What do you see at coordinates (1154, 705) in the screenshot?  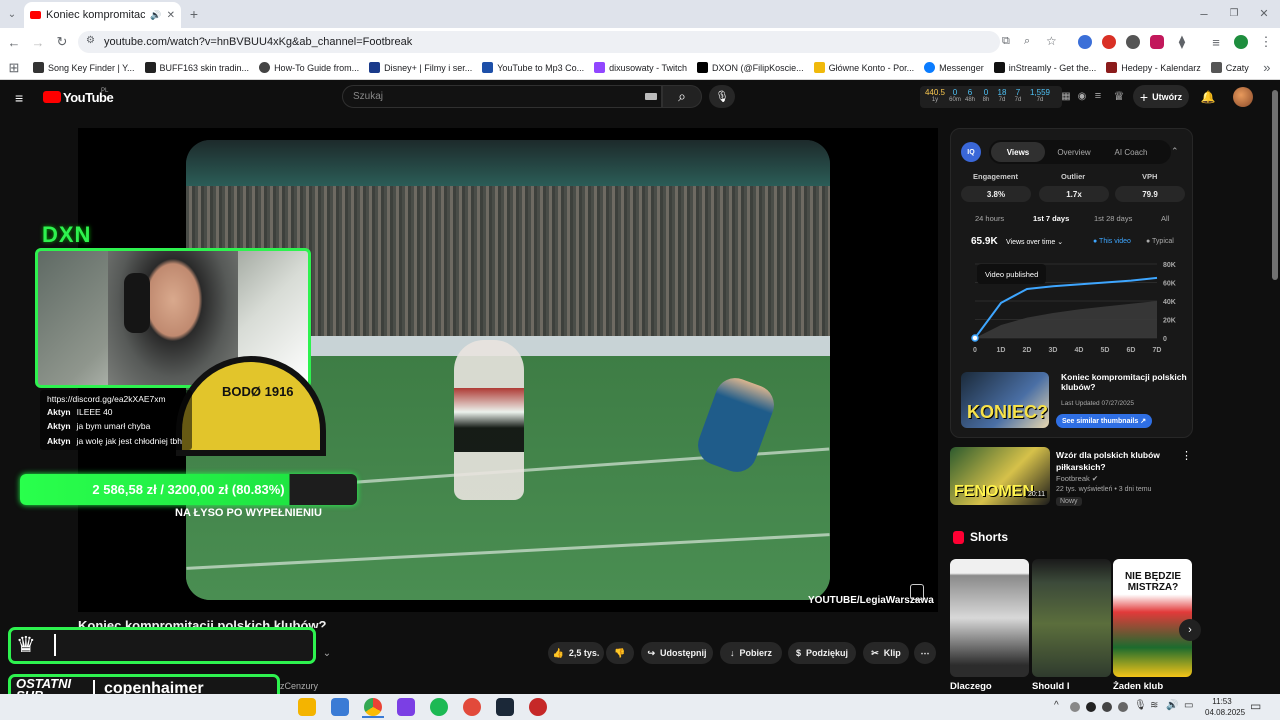 I see `wifi-icon: ≋` at bounding box center [1154, 705].